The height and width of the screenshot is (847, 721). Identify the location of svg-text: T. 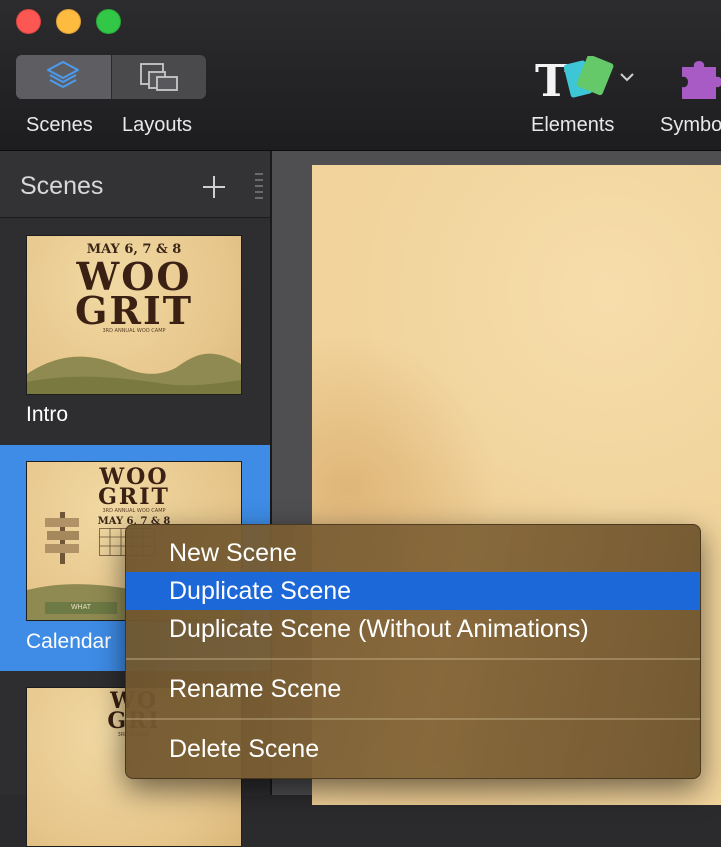
(551, 79).